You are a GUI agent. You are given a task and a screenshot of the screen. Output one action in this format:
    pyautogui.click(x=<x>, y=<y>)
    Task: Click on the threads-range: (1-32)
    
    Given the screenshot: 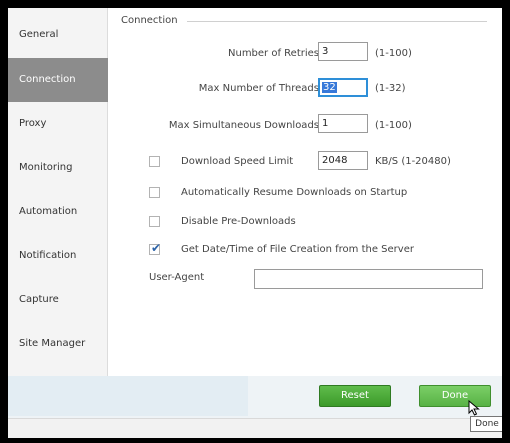 What is the action you would take?
    pyautogui.click(x=390, y=88)
    